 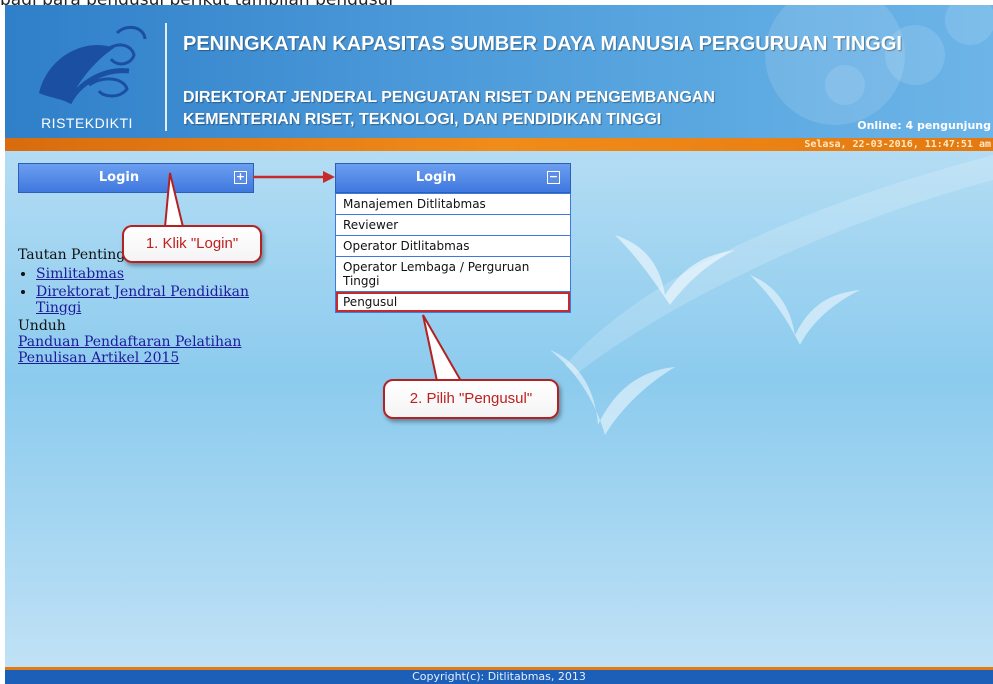 I want to click on callout-step1: 1. Klik "Login", so click(x=192, y=244).